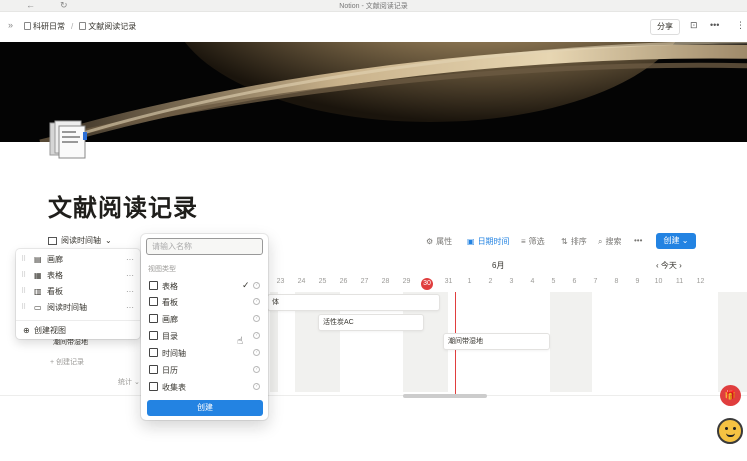  Describe the element at coordinates (80, 240) in the screenshot. I see `view-switcher: 阅读时间轴 ⌄` at that location.